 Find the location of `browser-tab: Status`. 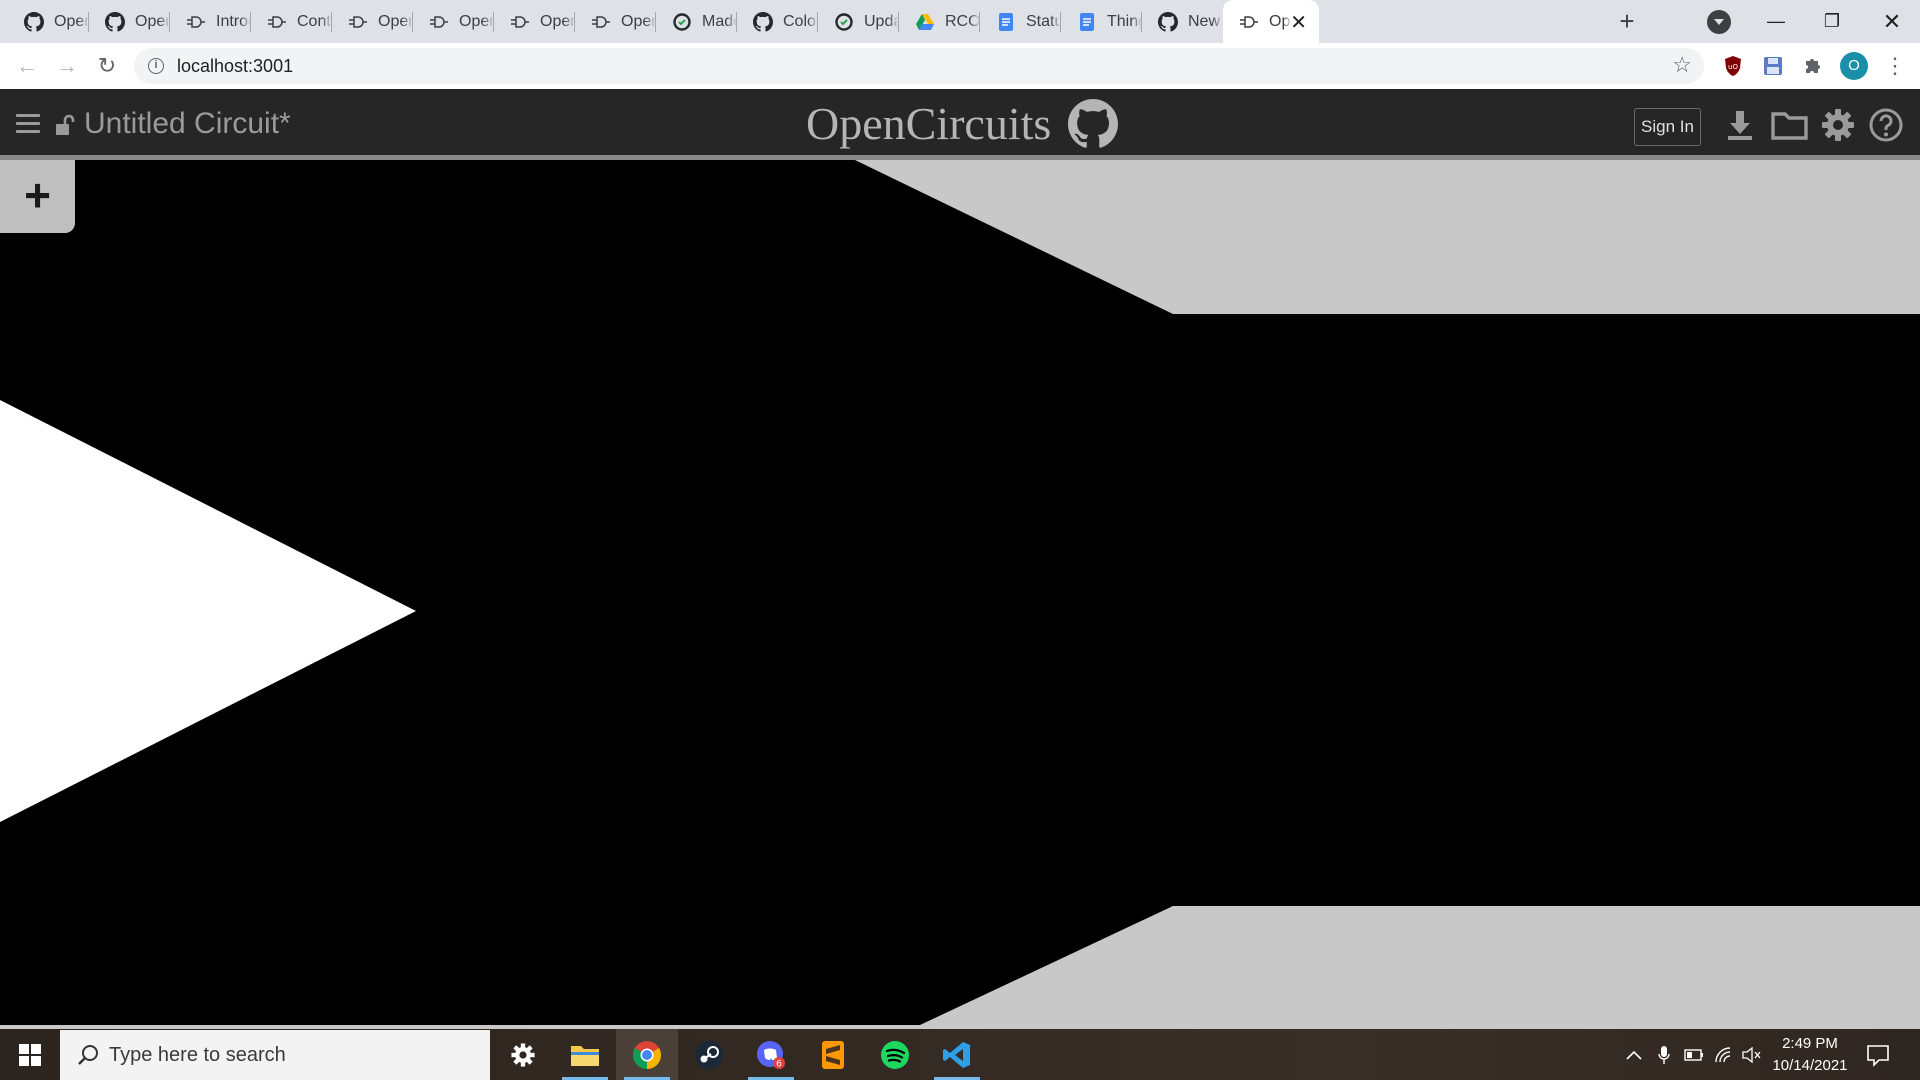

browser-tab: Status is located at coordinates (1020, 21).